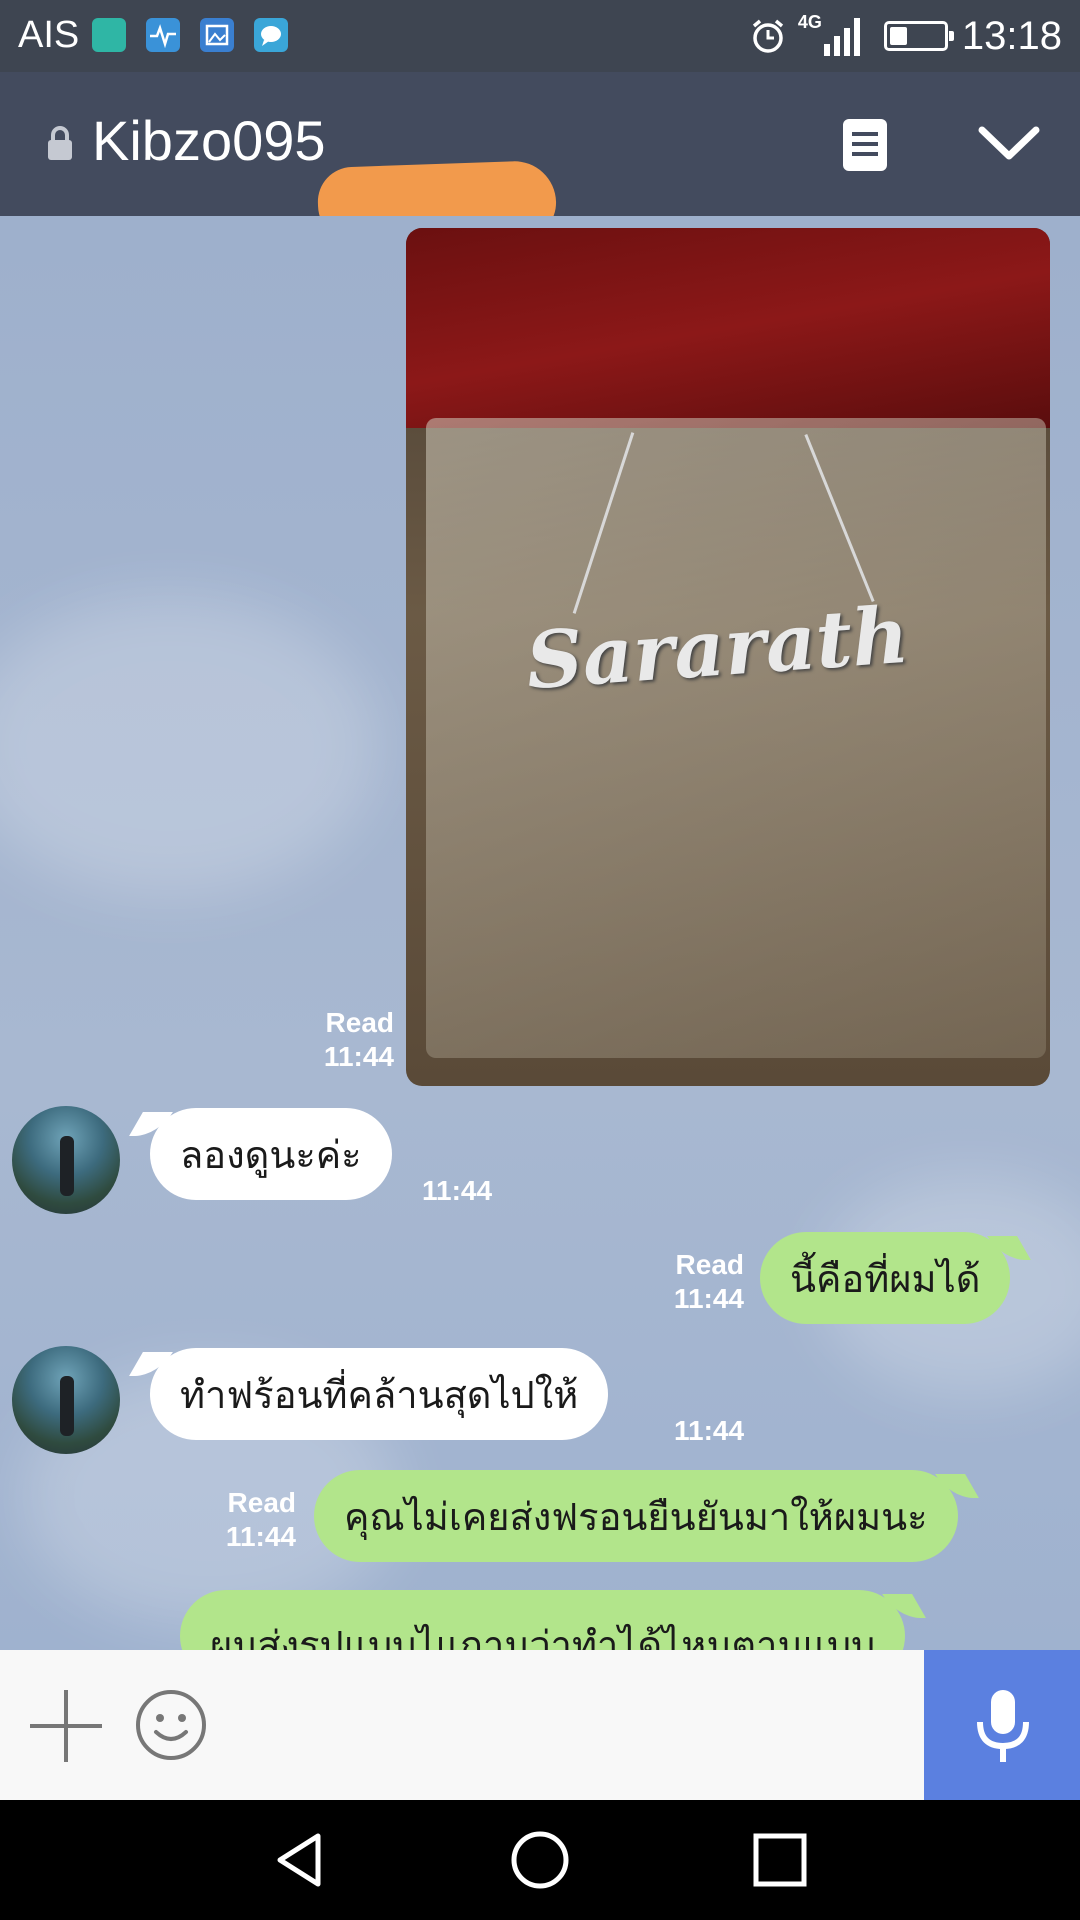 The width and height of the screenshot is (1080, 1920). I want to click on navigation-bar, so click(540, 1860).